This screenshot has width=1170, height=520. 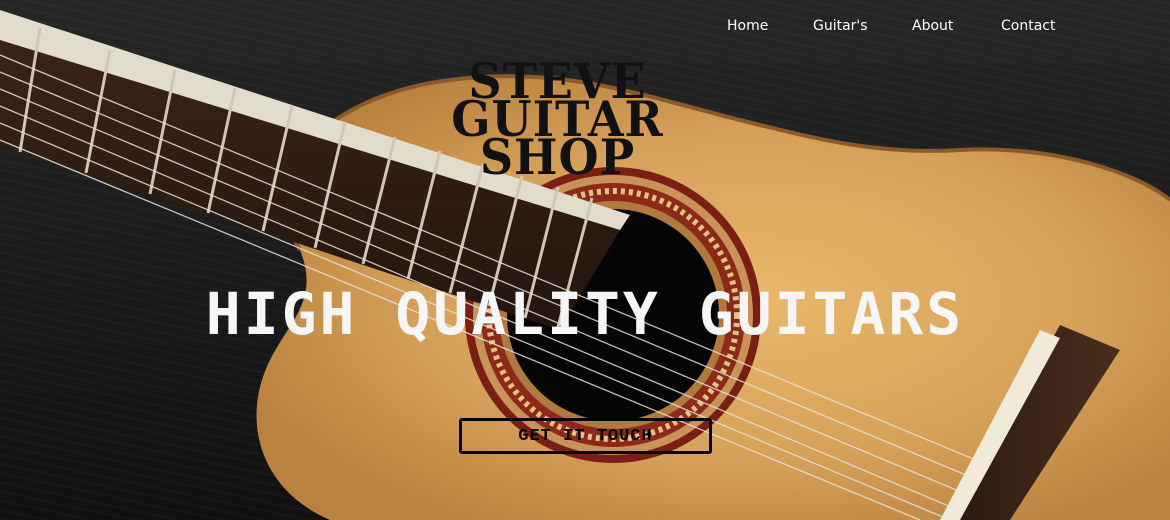 What do you see at coordinates (747, 26) in the screenshot?
I see `nav-link-home: Home` at bounding box center [747, 26].